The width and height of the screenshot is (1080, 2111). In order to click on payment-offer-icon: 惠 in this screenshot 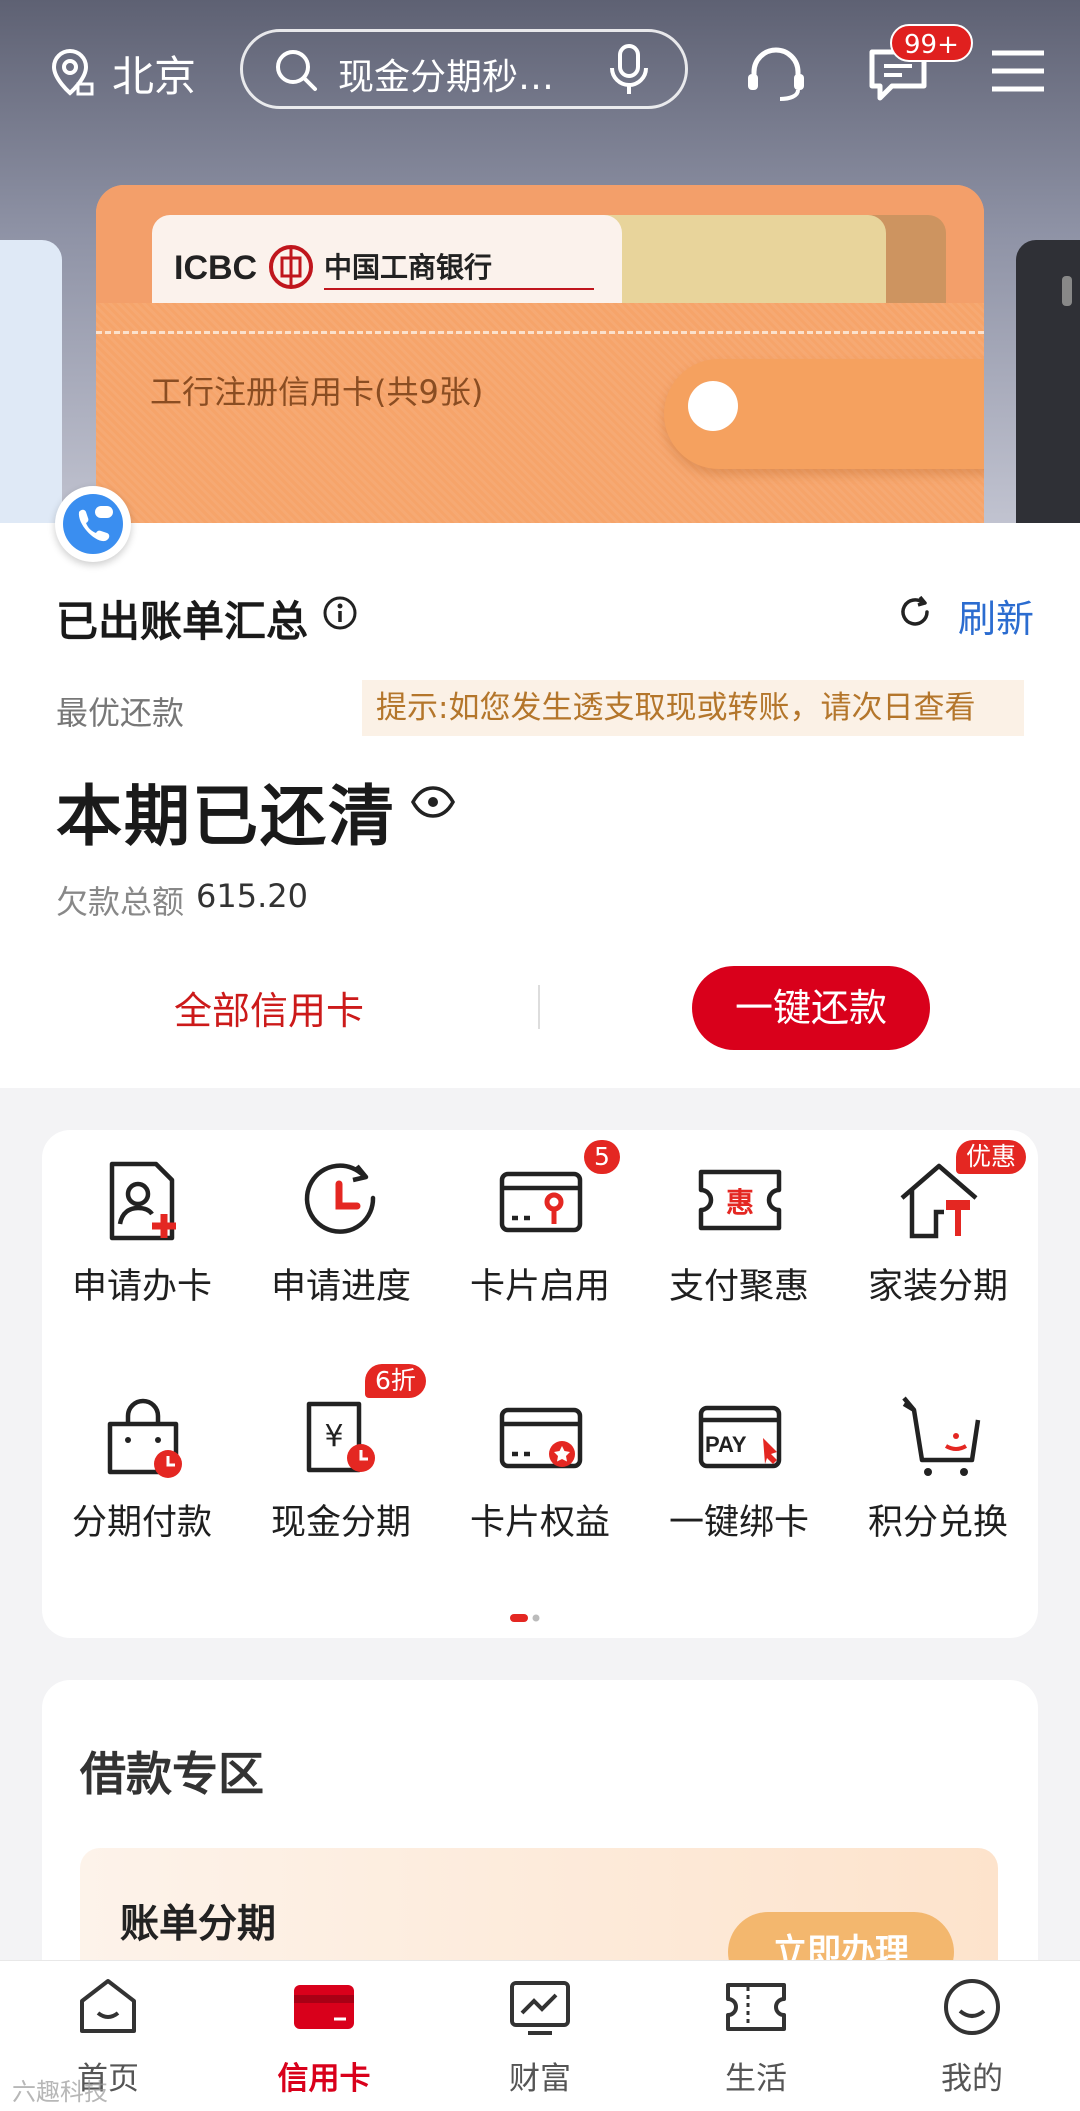, I will do `click(740, 1200)`.